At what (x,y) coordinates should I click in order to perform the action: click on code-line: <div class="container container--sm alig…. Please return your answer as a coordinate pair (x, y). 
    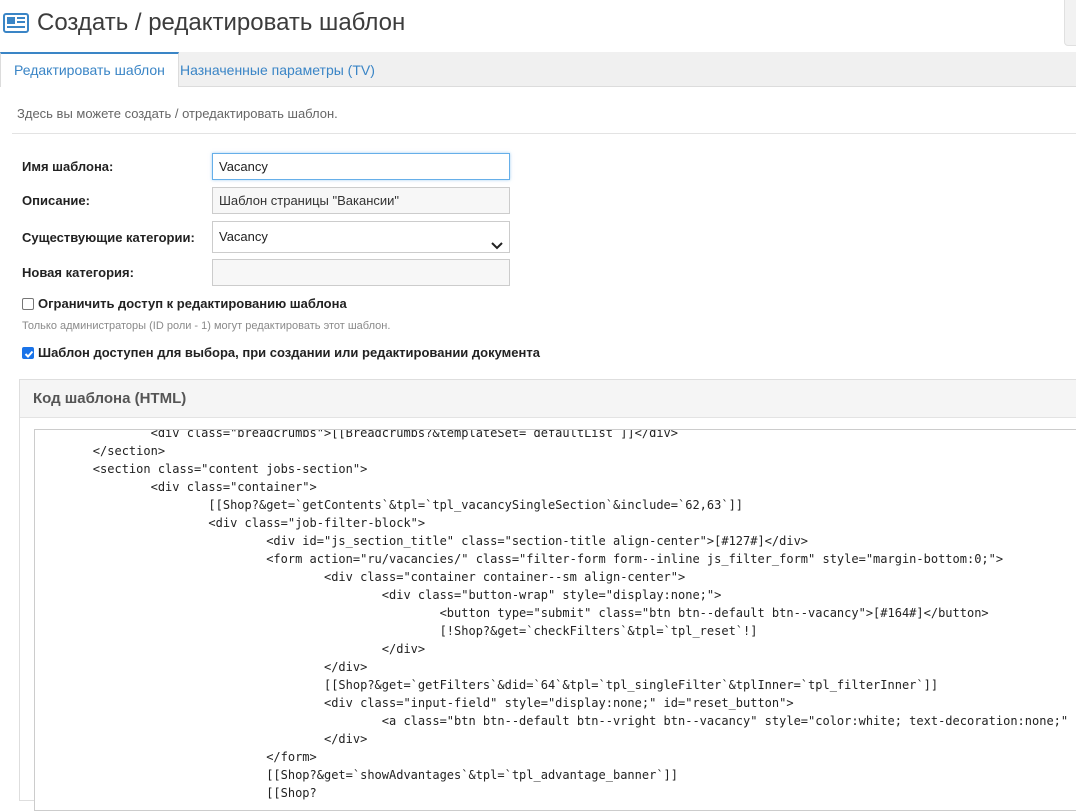
    Looking at the image, I should click on (360, 577).